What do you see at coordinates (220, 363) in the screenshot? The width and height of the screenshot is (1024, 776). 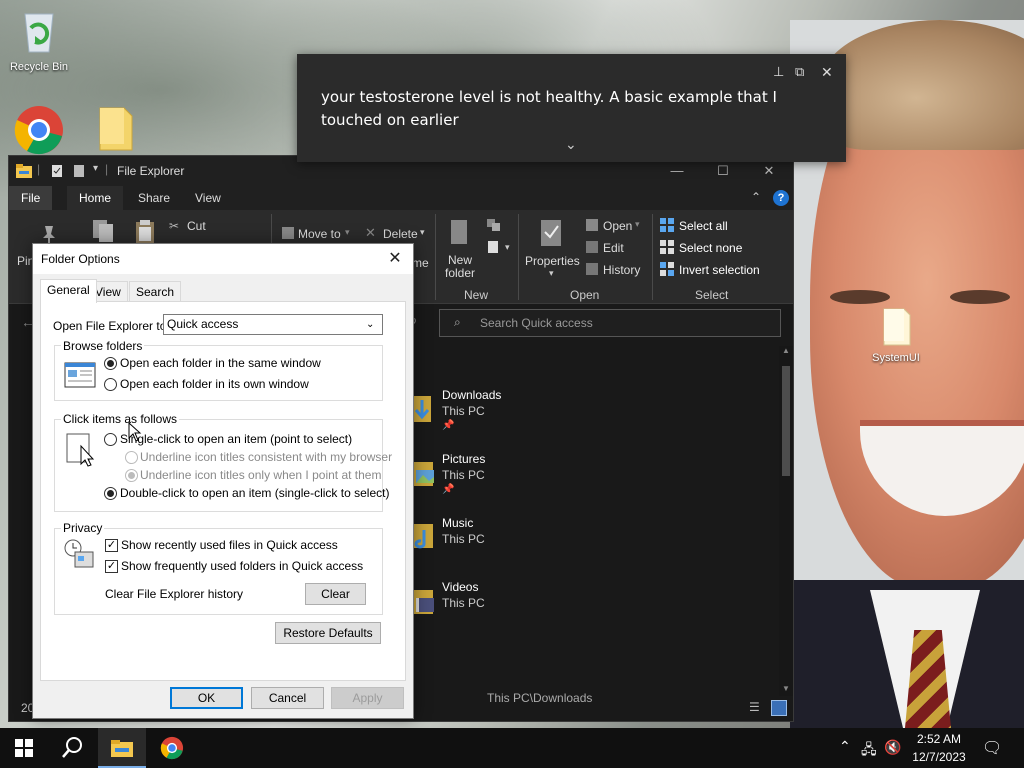 I see `same-window-label: Open each folder in the same window` at bounding box center [220, 363].